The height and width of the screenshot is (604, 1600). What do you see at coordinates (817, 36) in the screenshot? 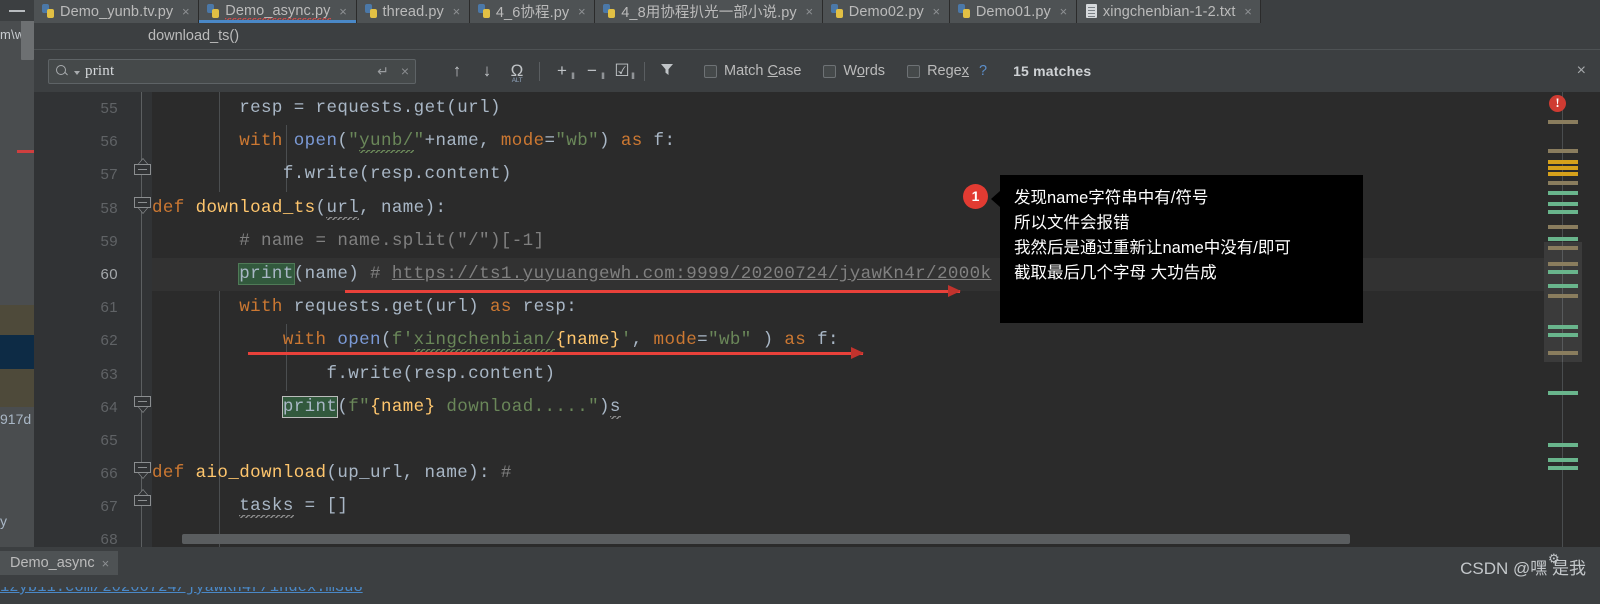
I see `breadcrumb: download_ts()` at bounding box center [817, 36].